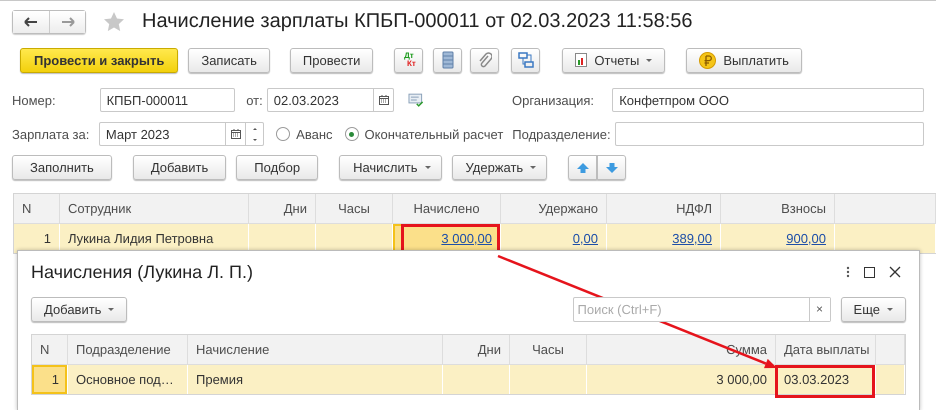 The height and width of the screenshot is (410, 936). I want to click on back-button, so click(31, 21).